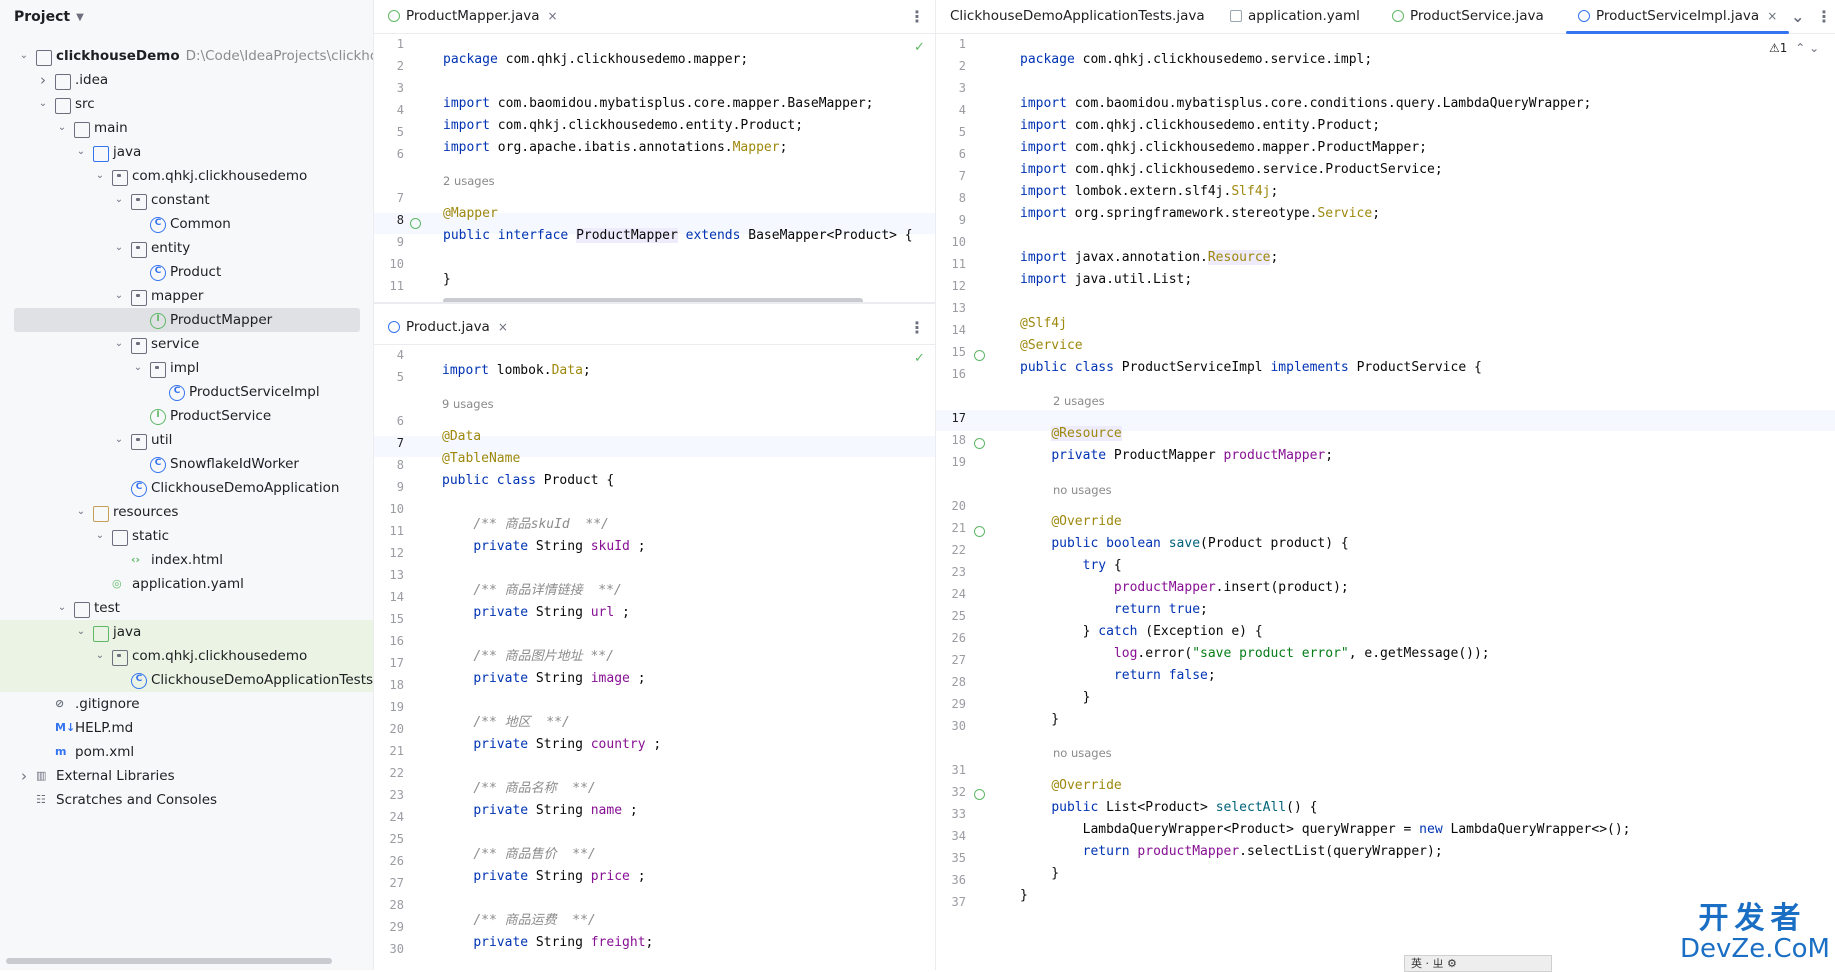  I want to click on tab-productserviceimpl: ProductServiceImpl.java ×, so click(1677, 17).